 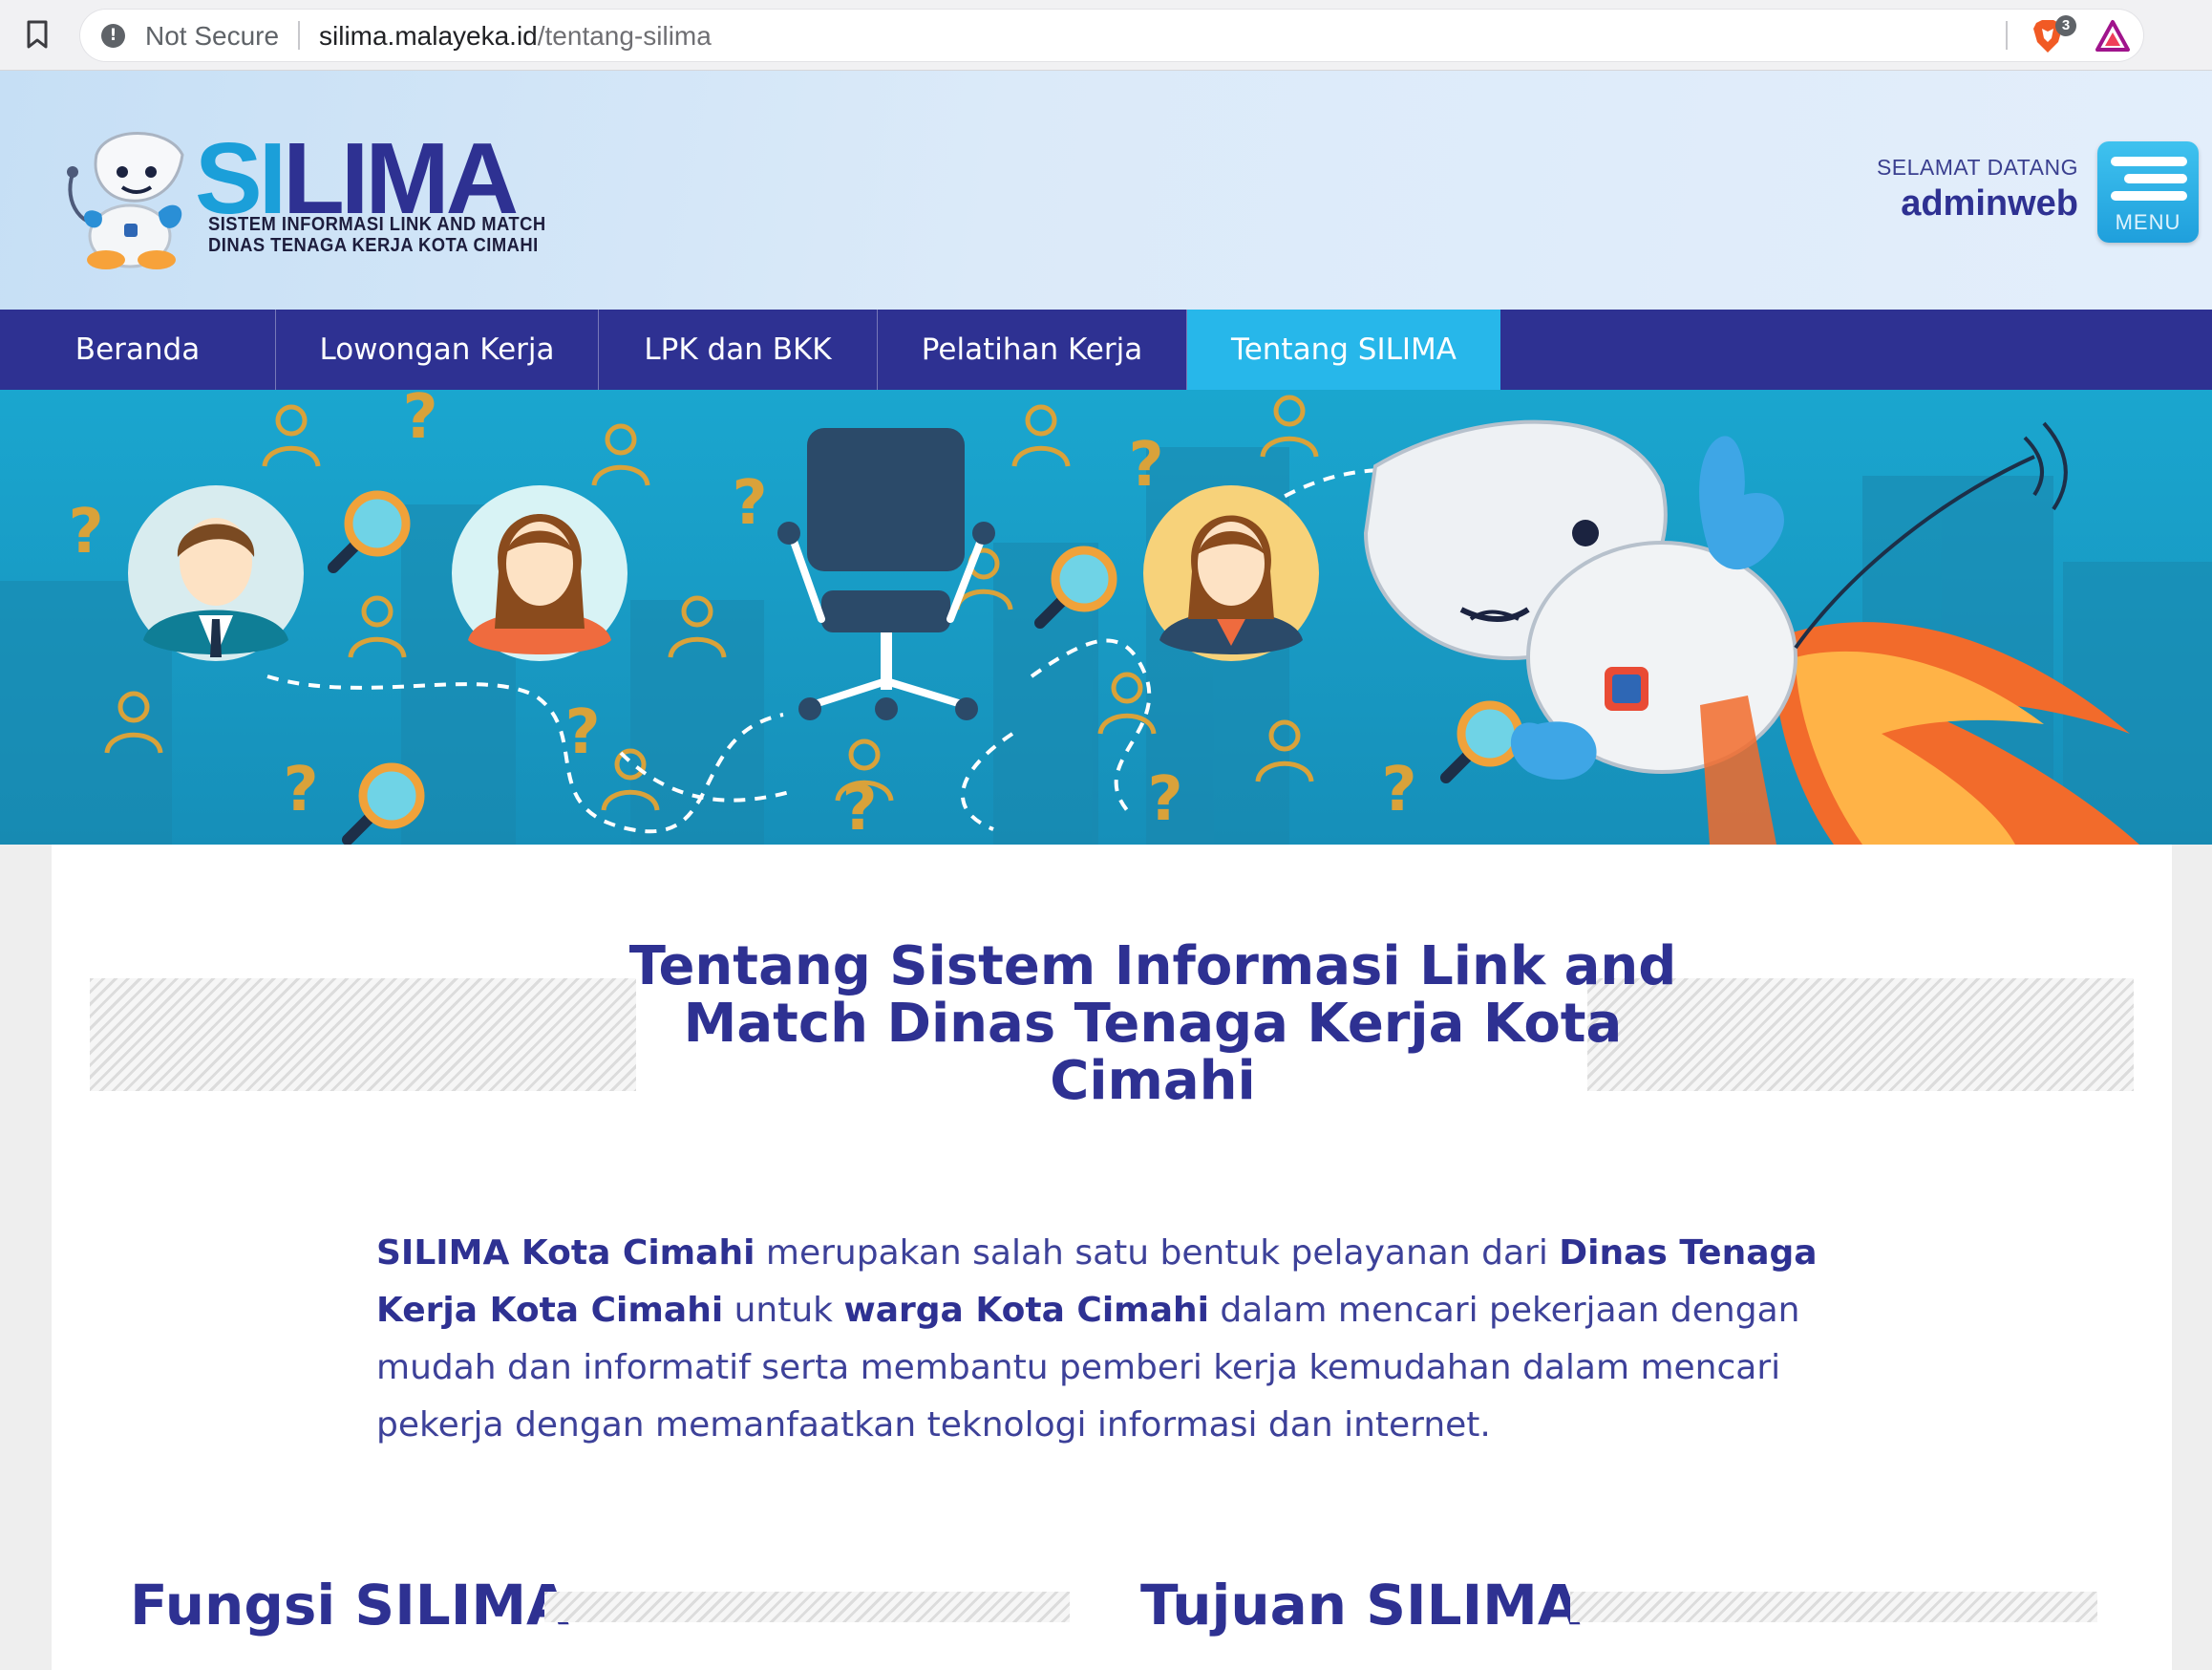 What do you see at coordinates (1360, 1605) in the screenshot?
I see `section-title-tujuan: Tujuan SILIMA` at bounding box center [1360, 1605].